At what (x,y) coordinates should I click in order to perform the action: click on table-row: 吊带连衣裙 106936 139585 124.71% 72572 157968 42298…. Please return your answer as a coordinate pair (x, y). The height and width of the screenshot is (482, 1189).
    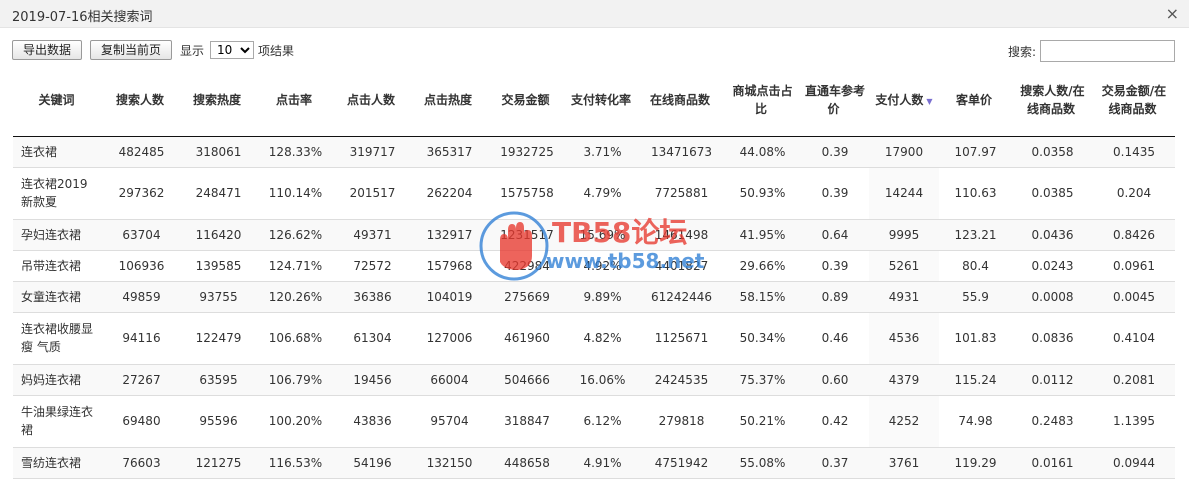
    Looking at the image, I should click on (594, 266).